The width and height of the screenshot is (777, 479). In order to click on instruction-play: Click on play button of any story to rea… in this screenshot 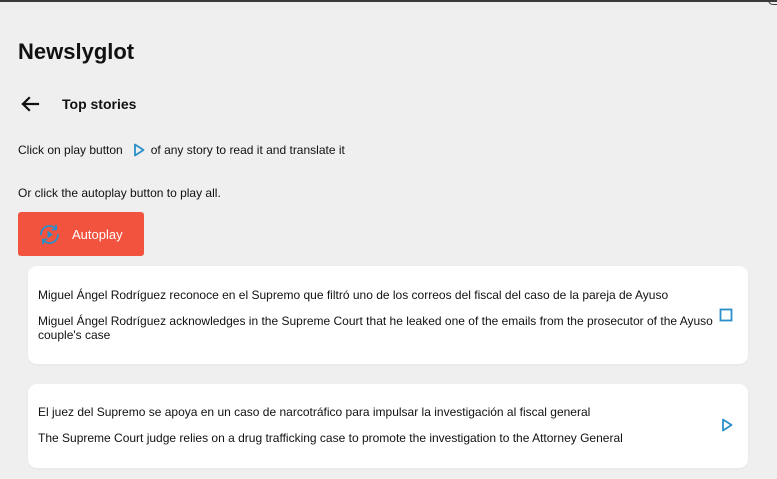, I will do `click(181, 150)`.